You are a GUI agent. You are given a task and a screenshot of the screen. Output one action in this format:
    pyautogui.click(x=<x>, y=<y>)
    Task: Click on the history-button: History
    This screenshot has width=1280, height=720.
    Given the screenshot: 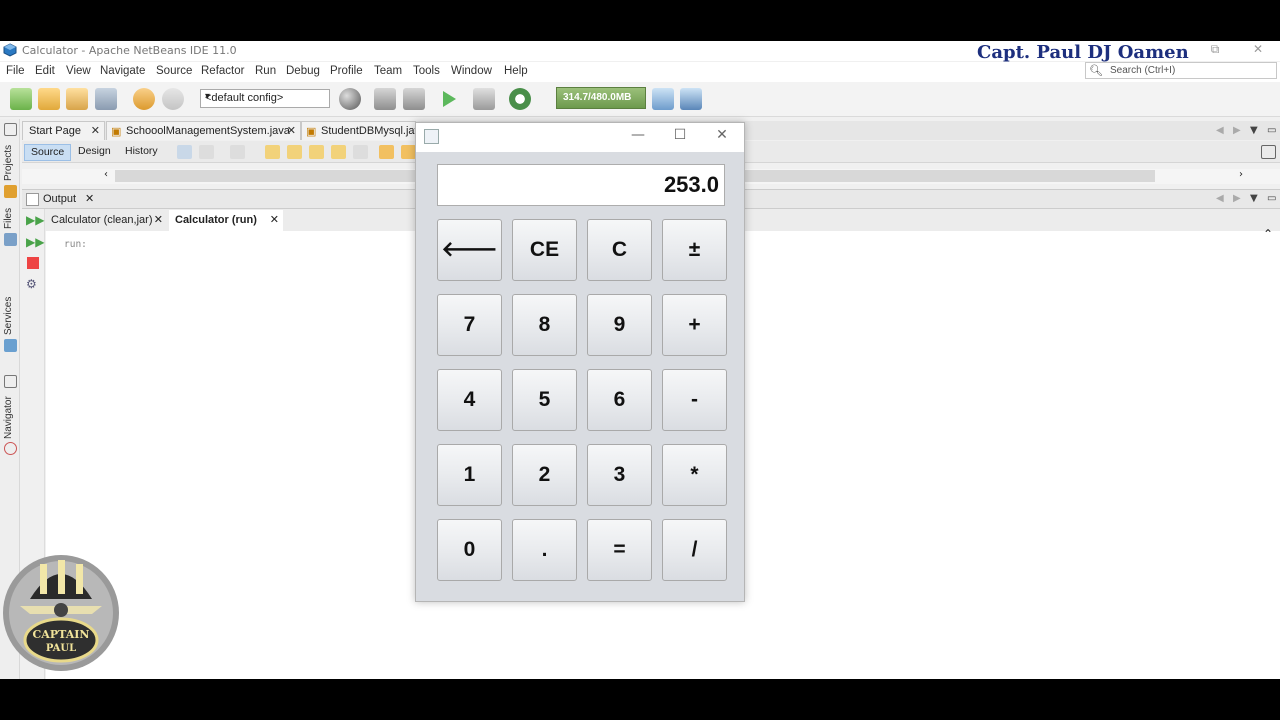 What is the action you would take?
    pyautogui.click(x=141, y=152)
    